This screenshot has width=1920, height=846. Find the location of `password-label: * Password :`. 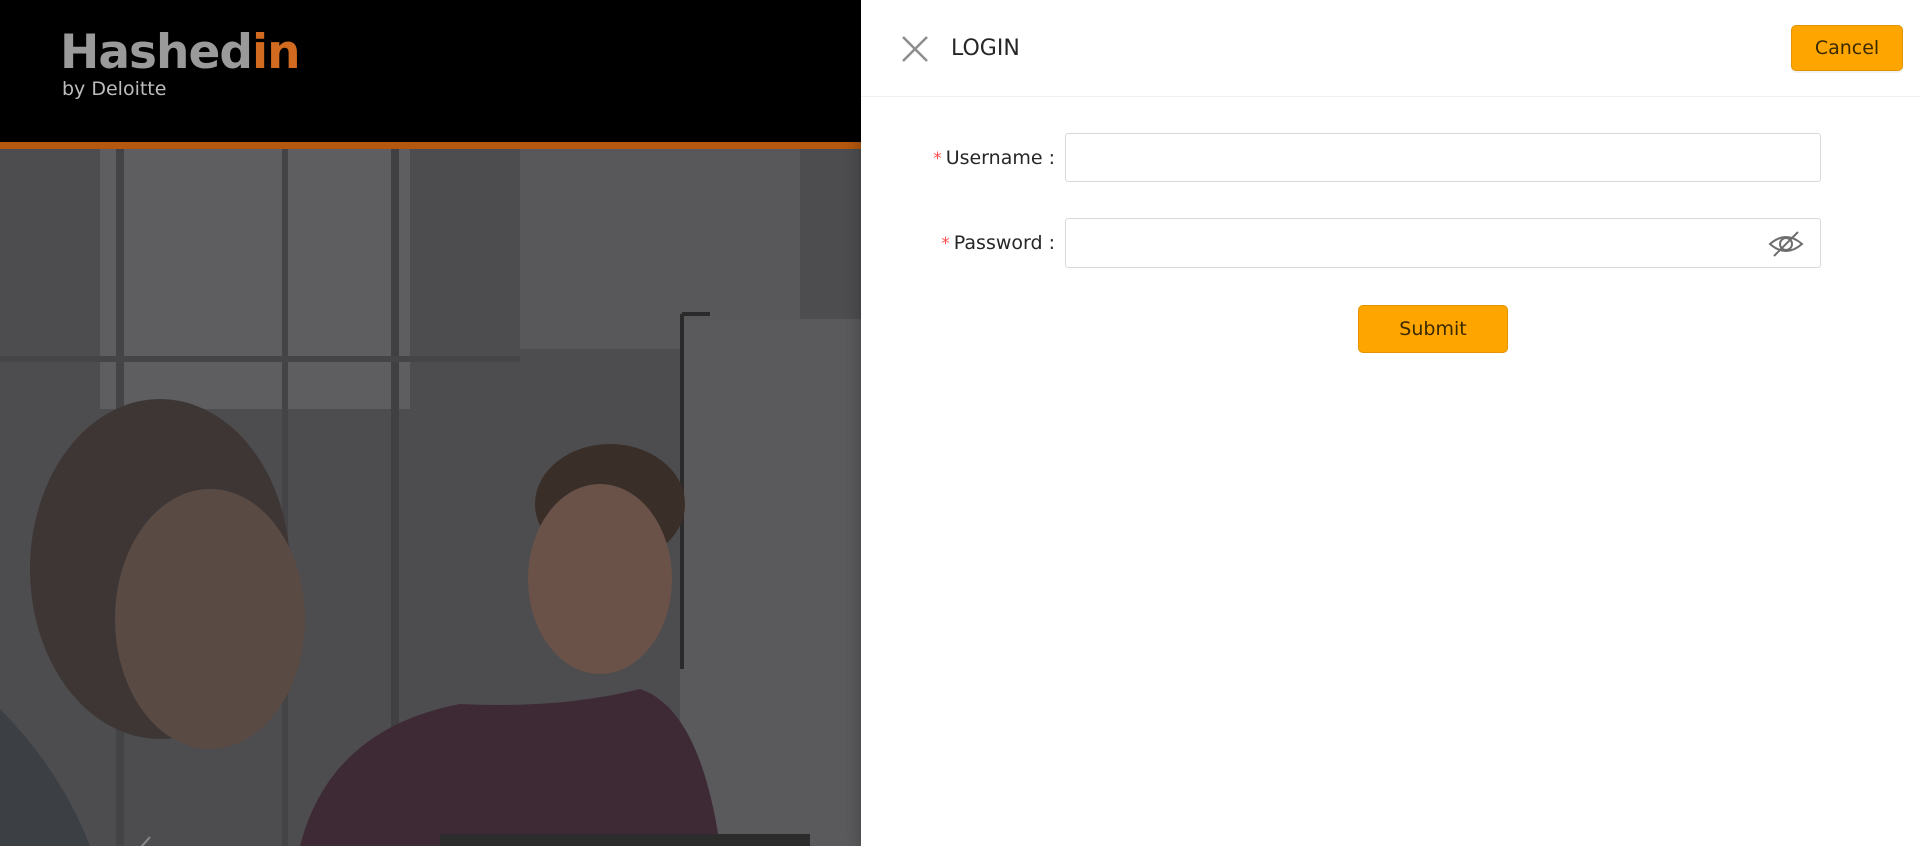

password-label: * Password : is located at coordinates (958, 243).